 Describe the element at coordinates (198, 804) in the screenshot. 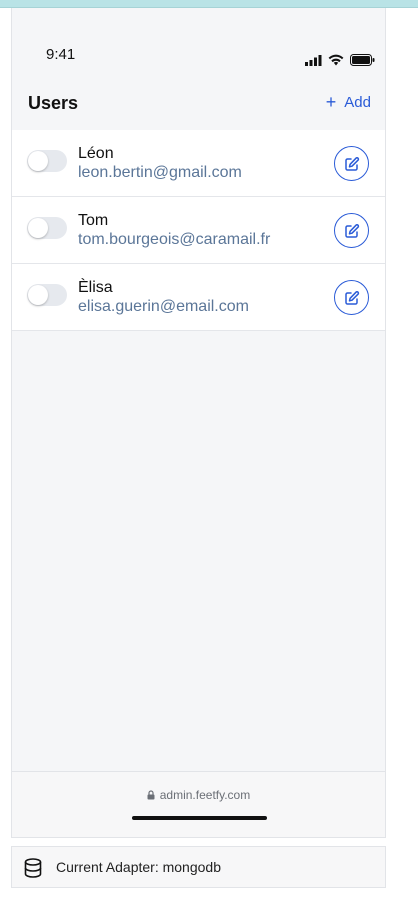

I see `browser-footer: admin.feetfy.com` at that location.